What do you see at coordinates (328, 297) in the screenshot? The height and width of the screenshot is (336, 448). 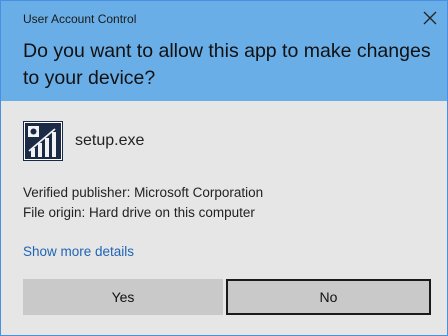 I see `no-button: No` at bounding box center [328, 297].